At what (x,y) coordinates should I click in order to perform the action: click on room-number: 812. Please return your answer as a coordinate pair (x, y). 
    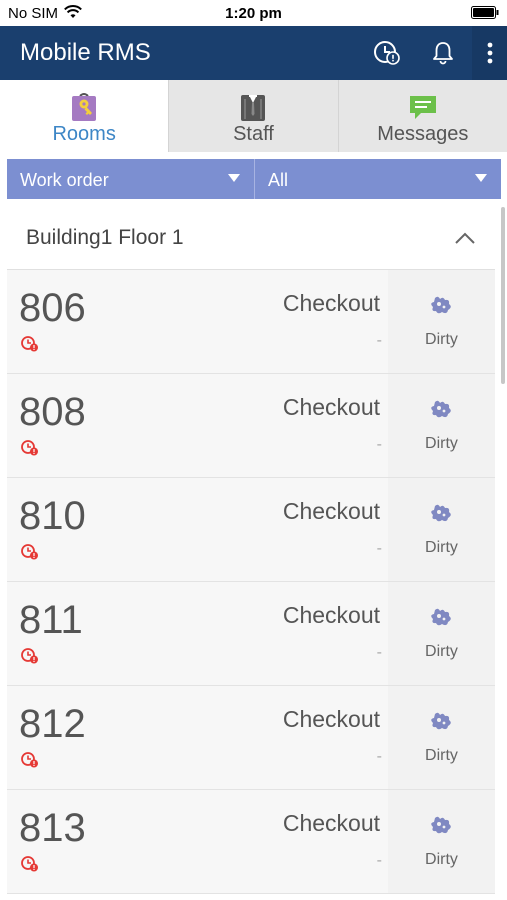
    Looking at the image, I should click on (52, 724).